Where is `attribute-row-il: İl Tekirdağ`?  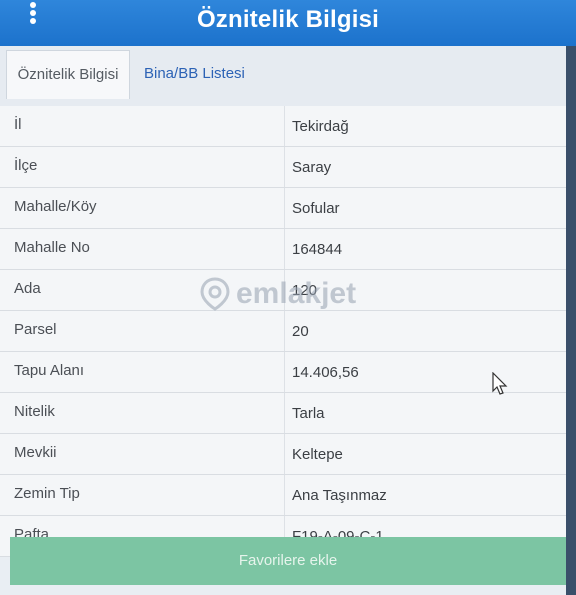 attribute-row-il: İl Tekirdağ is located at coordinates (283, 126).